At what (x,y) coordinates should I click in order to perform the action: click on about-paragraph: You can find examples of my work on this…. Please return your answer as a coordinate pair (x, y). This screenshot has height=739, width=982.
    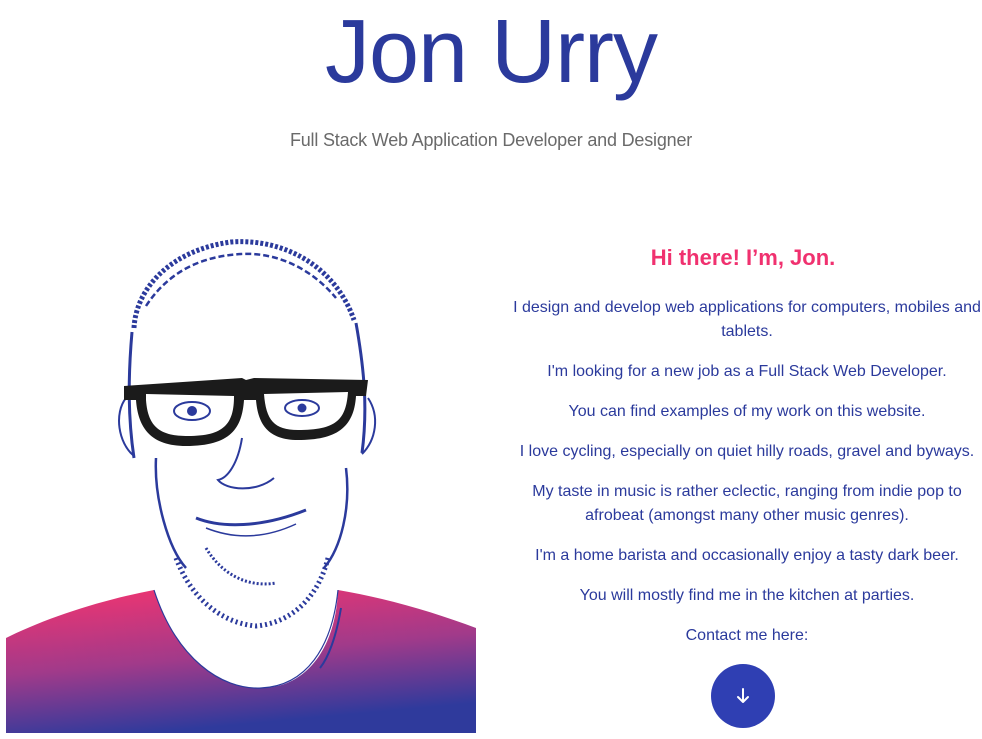
    Looking at the image, I should click on (747, 411).